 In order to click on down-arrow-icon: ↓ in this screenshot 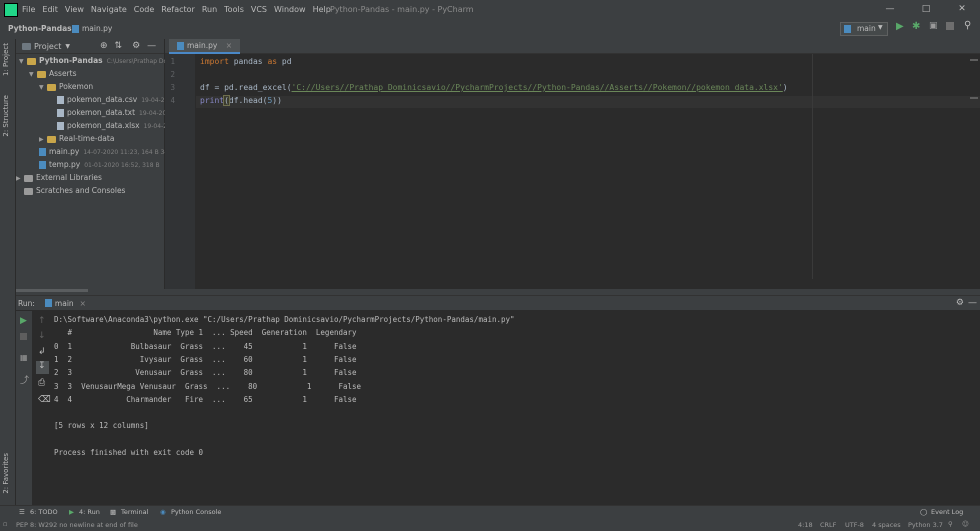, I will do `click(42, 336)`.